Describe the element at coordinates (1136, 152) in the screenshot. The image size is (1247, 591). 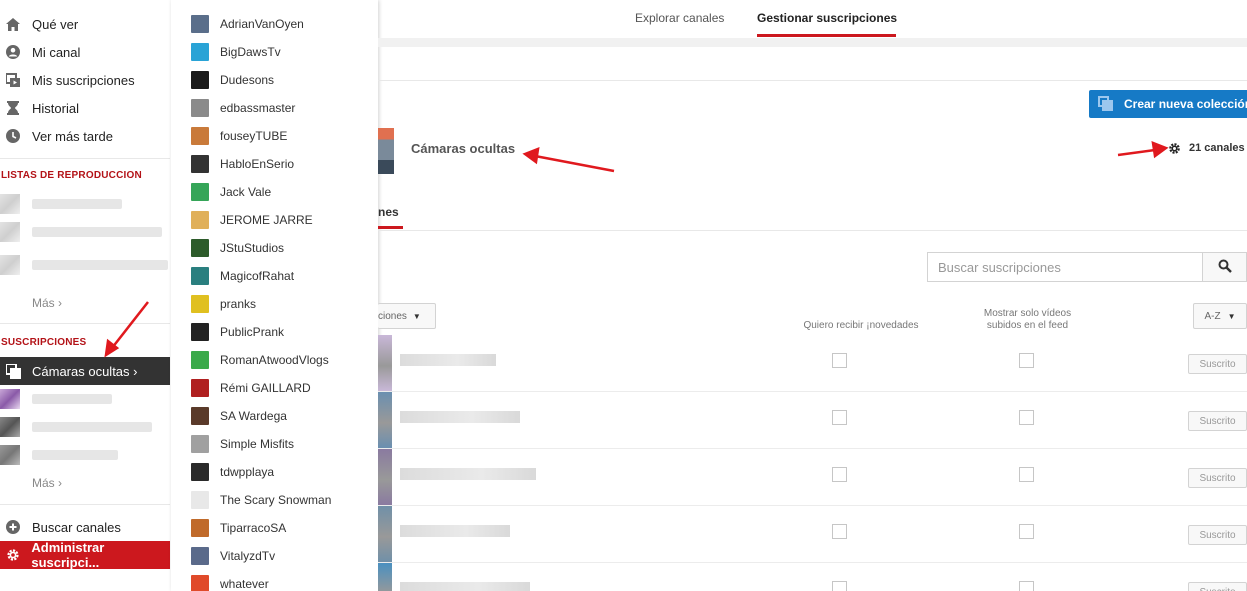
I see `arrow-to-count` at that location.